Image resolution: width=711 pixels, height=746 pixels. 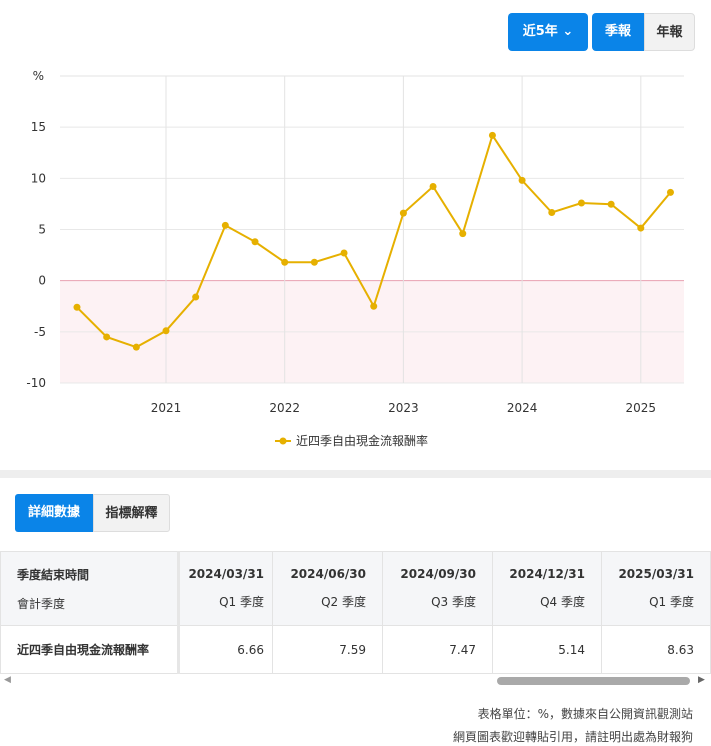 What do you see at coordinates (327, 588) in the screenshot?
I see `column-header: 2024/06/30 Q2 季度` at bounding box center [327, 588].